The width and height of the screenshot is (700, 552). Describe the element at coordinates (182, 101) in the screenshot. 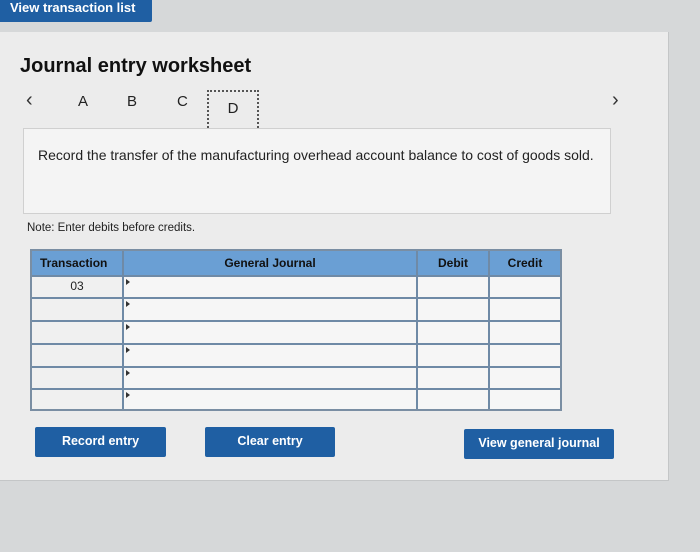

I see `tab-c: C` at that location.